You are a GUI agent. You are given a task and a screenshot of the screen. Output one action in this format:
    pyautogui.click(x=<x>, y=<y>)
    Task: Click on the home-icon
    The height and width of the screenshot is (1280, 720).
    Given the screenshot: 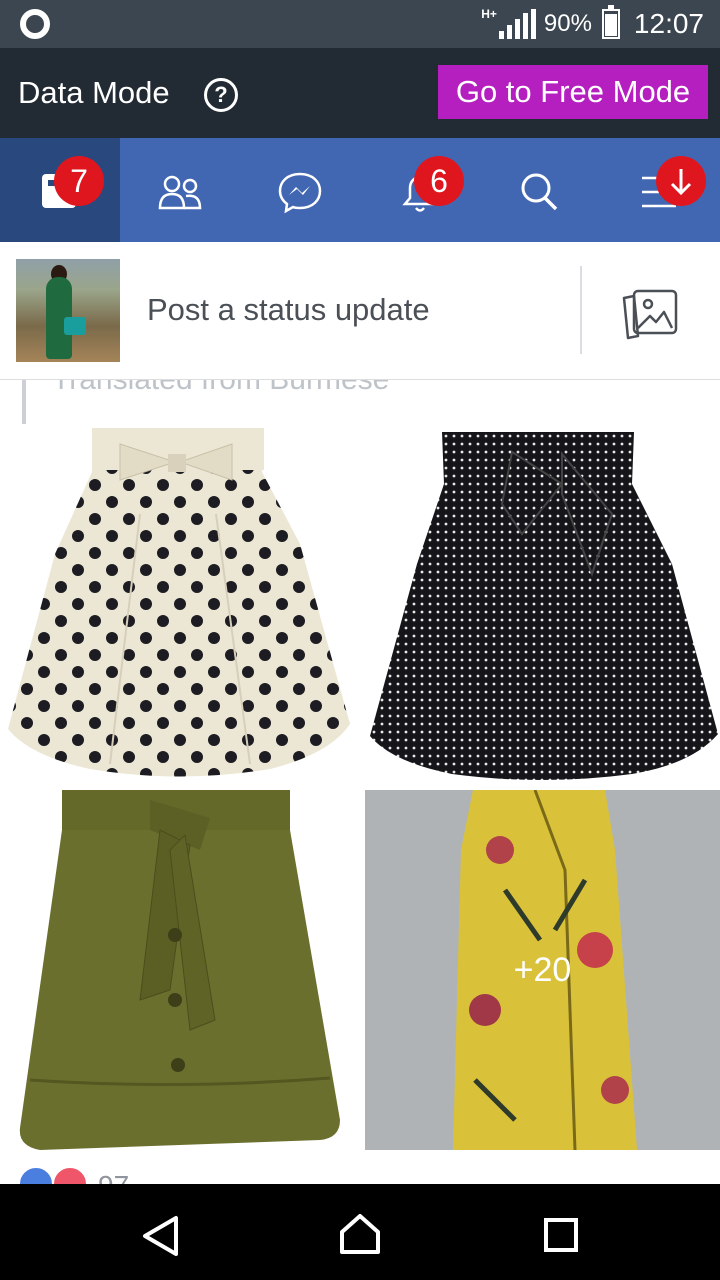 What is the action you would take?
    pyautogui.click(x=360, y=1234)
    